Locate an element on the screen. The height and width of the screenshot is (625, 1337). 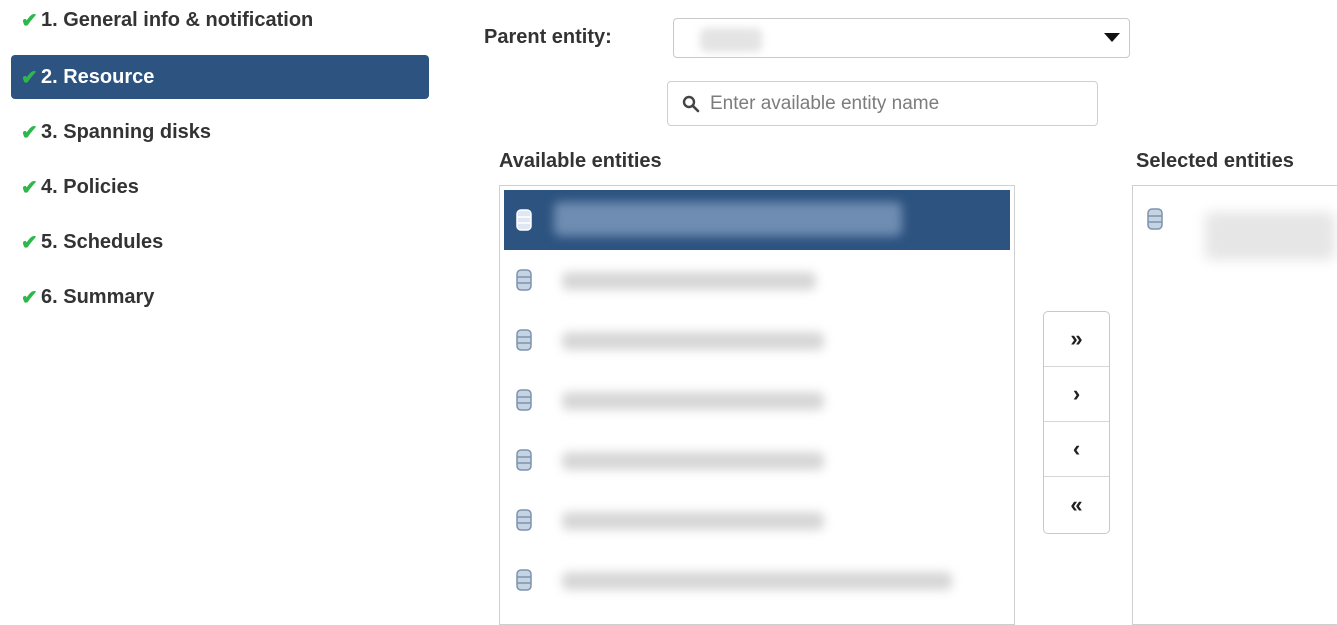
remove-all-button: « is located at coordinates (1076, 504).